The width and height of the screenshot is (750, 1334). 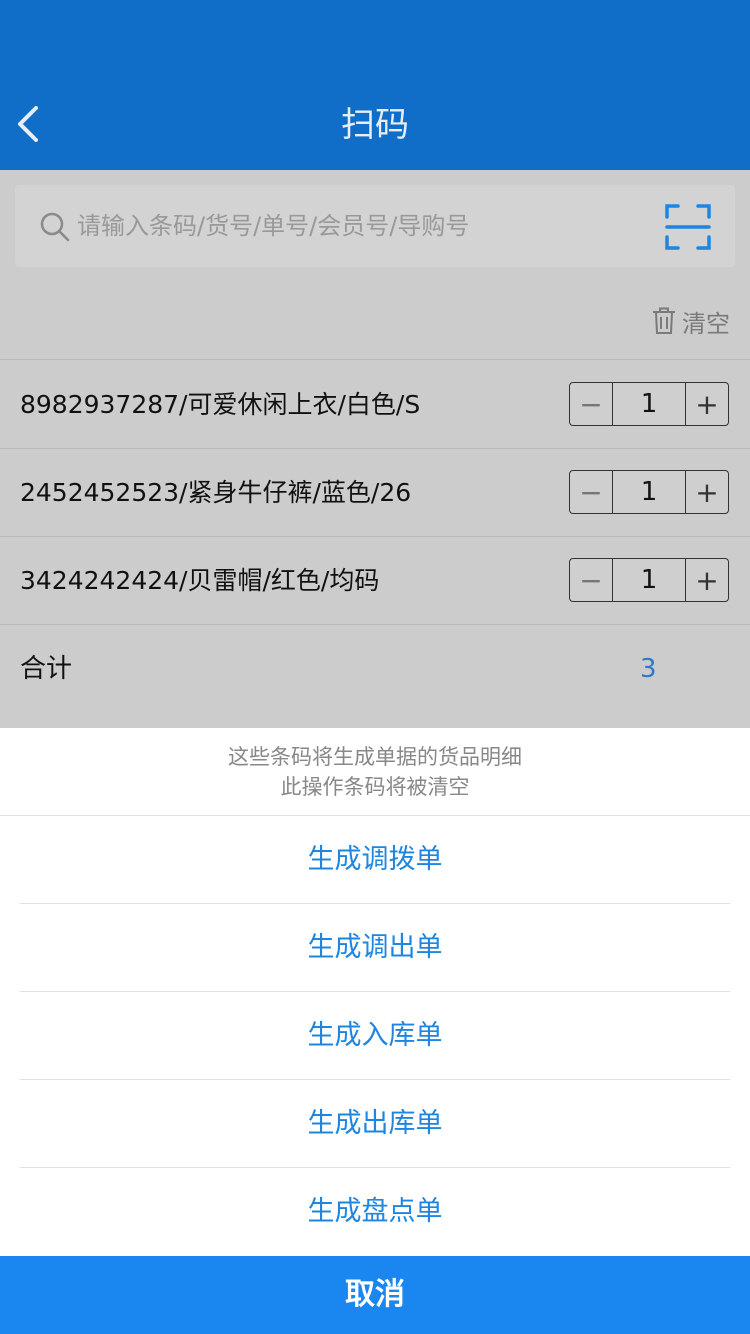 What do you see at coordinates (375, 1295) in the screenshot?
I see `cancel-button: 取消` at bounding box center [375, 1295].